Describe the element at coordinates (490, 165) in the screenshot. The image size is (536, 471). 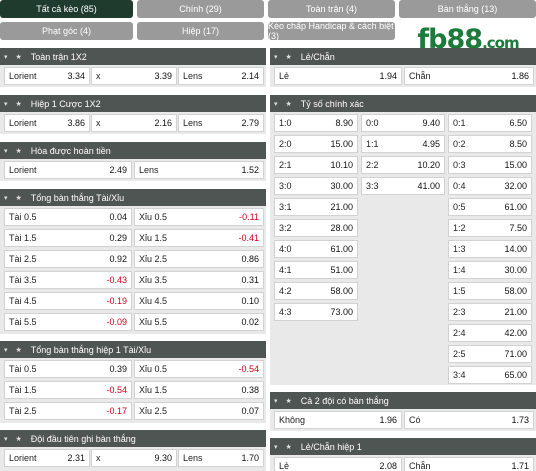
I see `odds-cell: 0:3 15.00` at that location.